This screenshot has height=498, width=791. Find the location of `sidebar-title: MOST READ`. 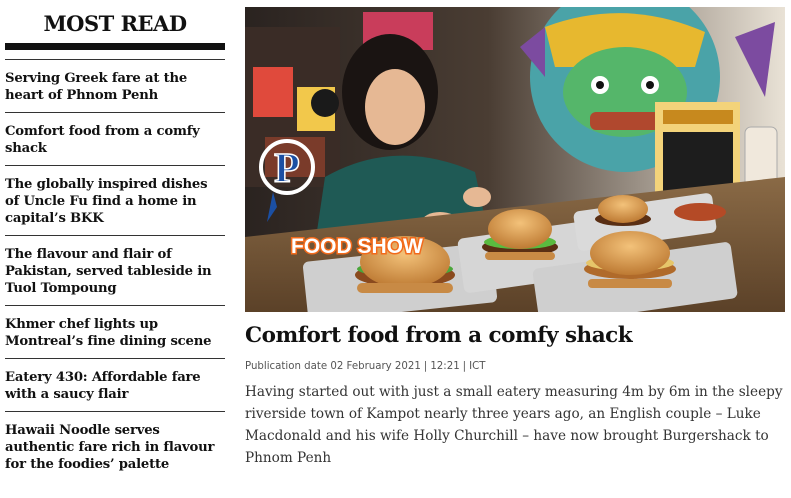

sidebar-title: MOST READ is located at coordinates (115, 23).